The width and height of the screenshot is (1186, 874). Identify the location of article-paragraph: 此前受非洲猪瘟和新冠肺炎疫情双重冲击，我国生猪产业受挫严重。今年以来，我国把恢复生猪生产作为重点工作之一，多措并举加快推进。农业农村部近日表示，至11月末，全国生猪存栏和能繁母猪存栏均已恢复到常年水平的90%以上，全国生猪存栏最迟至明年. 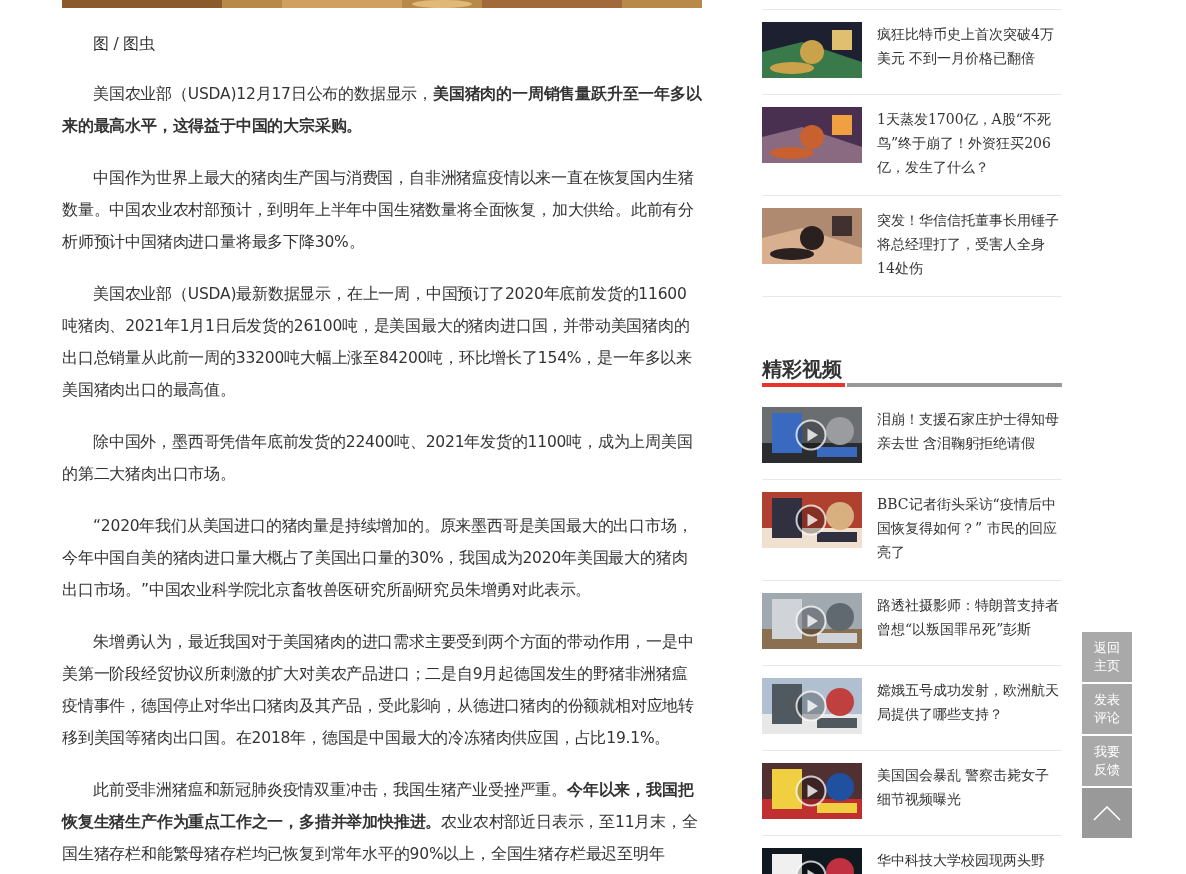
(380, 822).